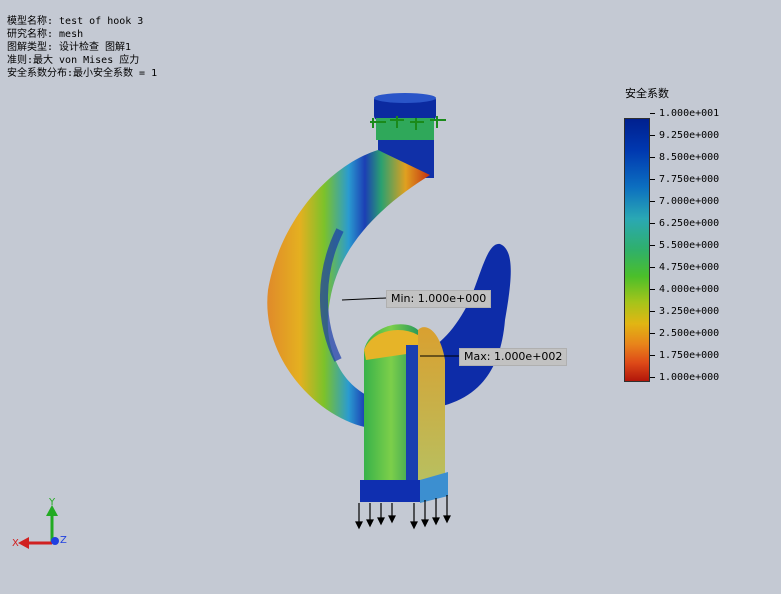 The image size is (781, 594). Describe the element at coordinates (684, 224) in the screenshot. I see `legend-tick-label: 6.250e+000` at that location.